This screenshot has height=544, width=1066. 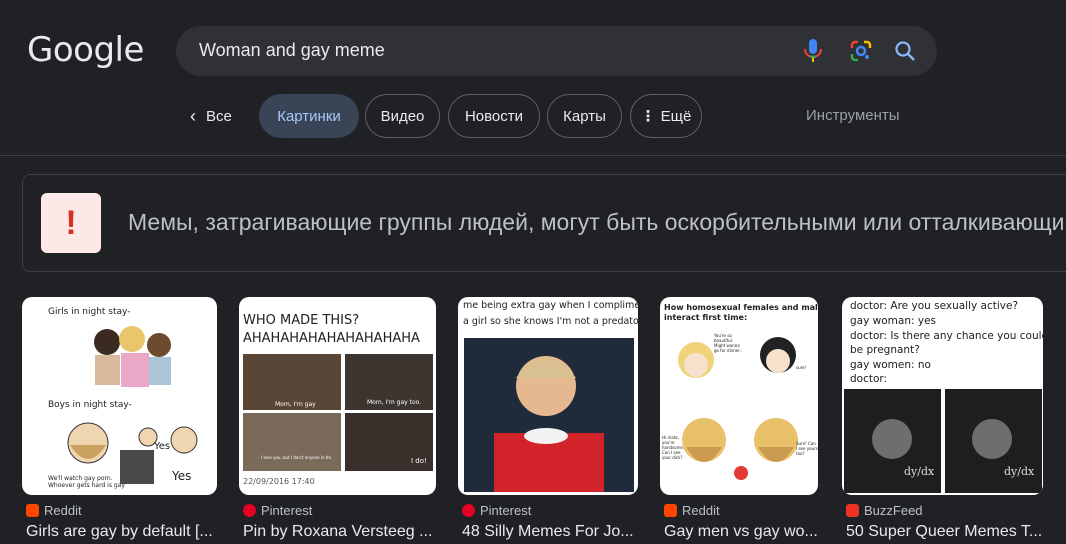 What do you see at coordinates (884, 510) in the screenshot?
I see `result-source: BuzzFeed` at bounding box center [884, 510].